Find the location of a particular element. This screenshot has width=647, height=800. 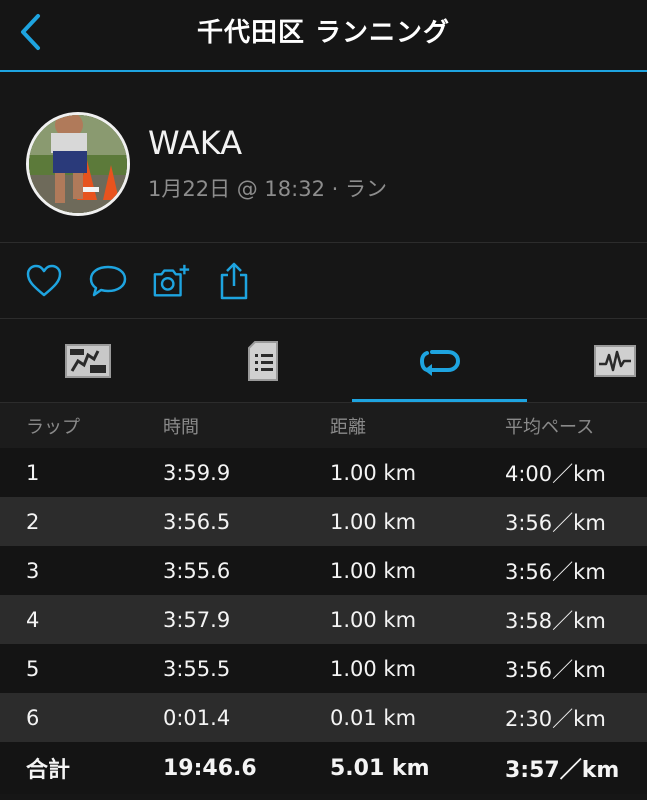

total-time: 19:46.6 is located at coordinates (210, 768).